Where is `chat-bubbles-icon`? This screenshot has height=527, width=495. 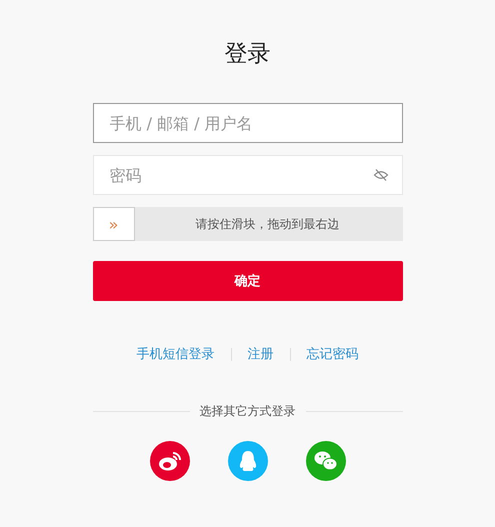 chat-bubbles-icon is located at coordinates (326, 461).